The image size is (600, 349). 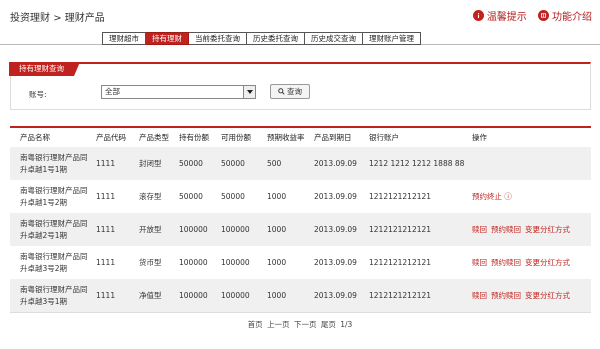 I want to click on col-header-code: 产品代码, so click(x=111, y=137).